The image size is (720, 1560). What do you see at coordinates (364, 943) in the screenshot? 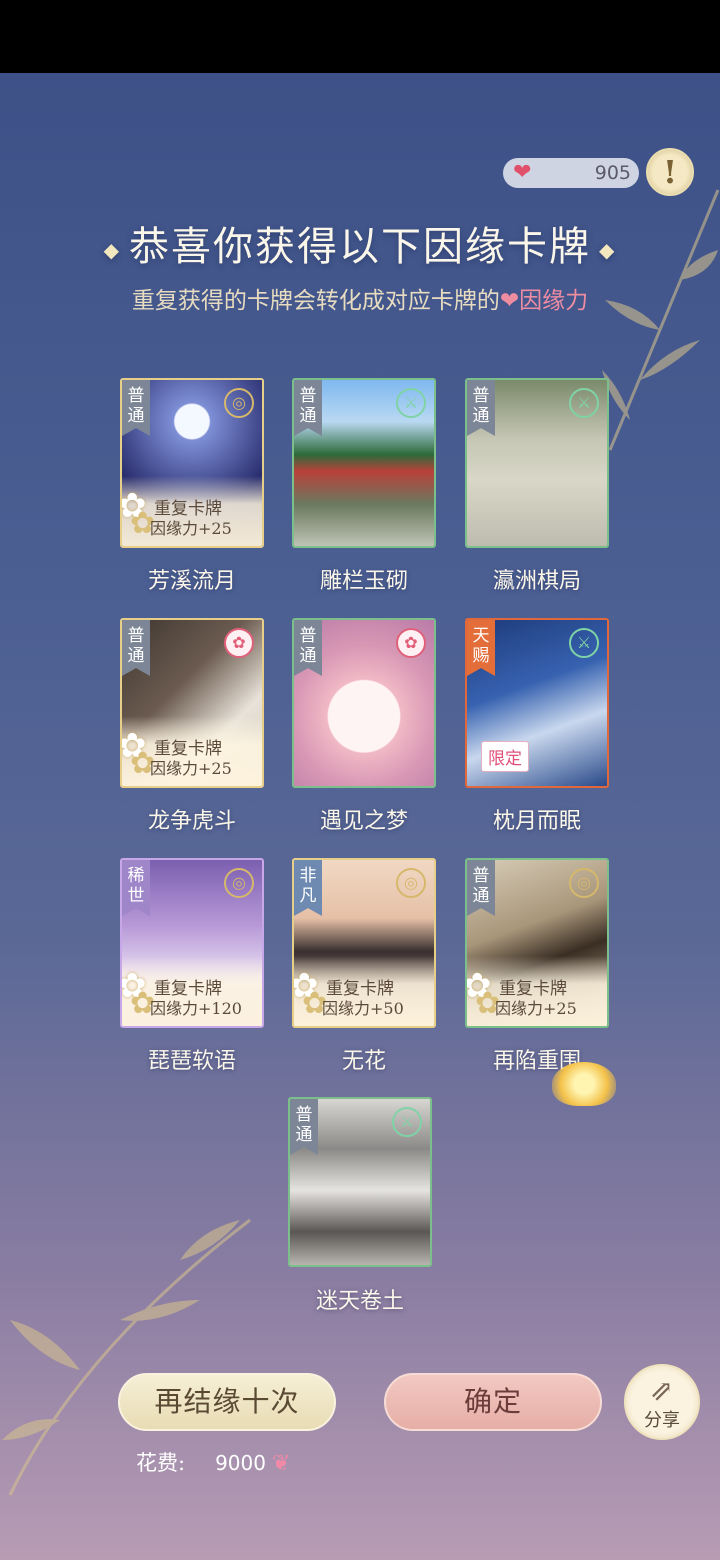
I see `card-wuhua: 非凡 ◎ ✿ ✿ 重复卡牌 因缘力+50` at bounding box center [364, 943].